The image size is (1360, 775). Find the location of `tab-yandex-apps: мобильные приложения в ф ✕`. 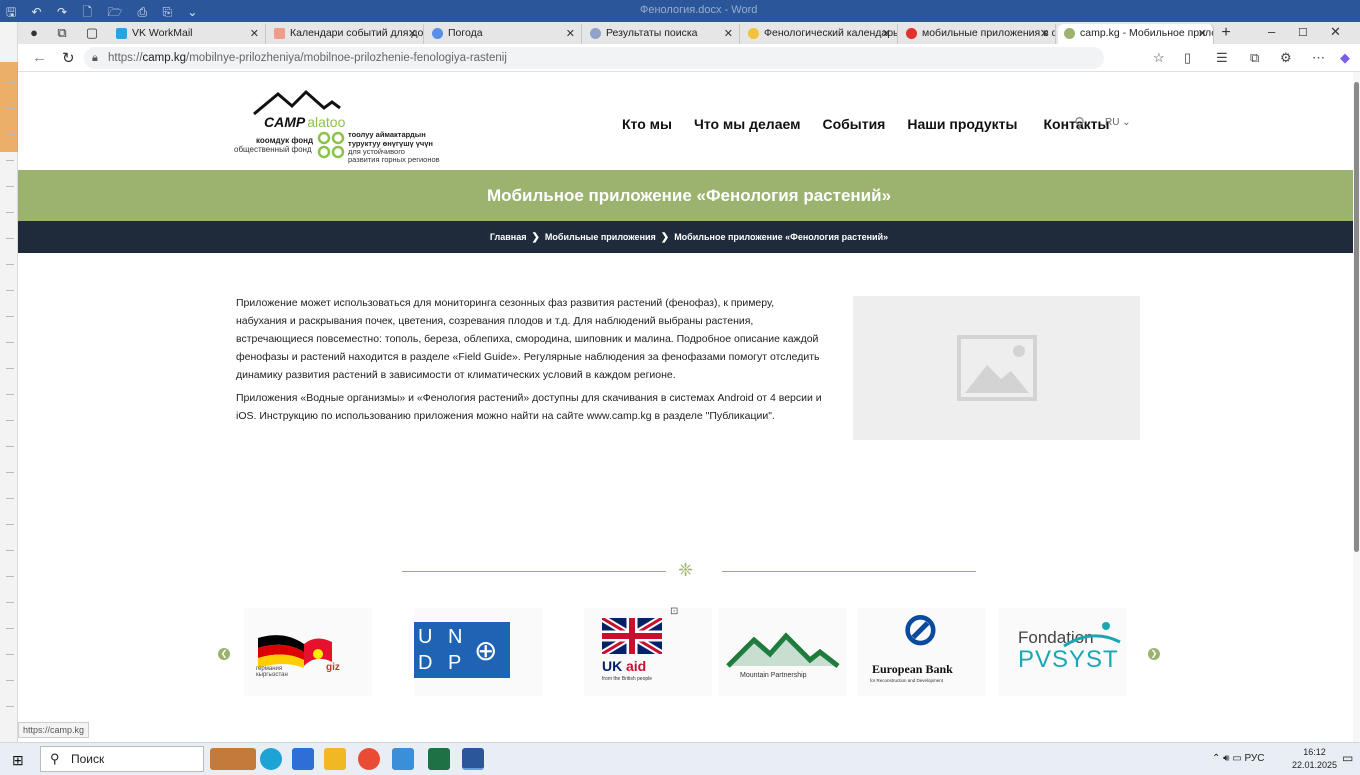

tab-yandex-apps: мобильные приложения в ф ✕ is located at coordinates (978, 34).